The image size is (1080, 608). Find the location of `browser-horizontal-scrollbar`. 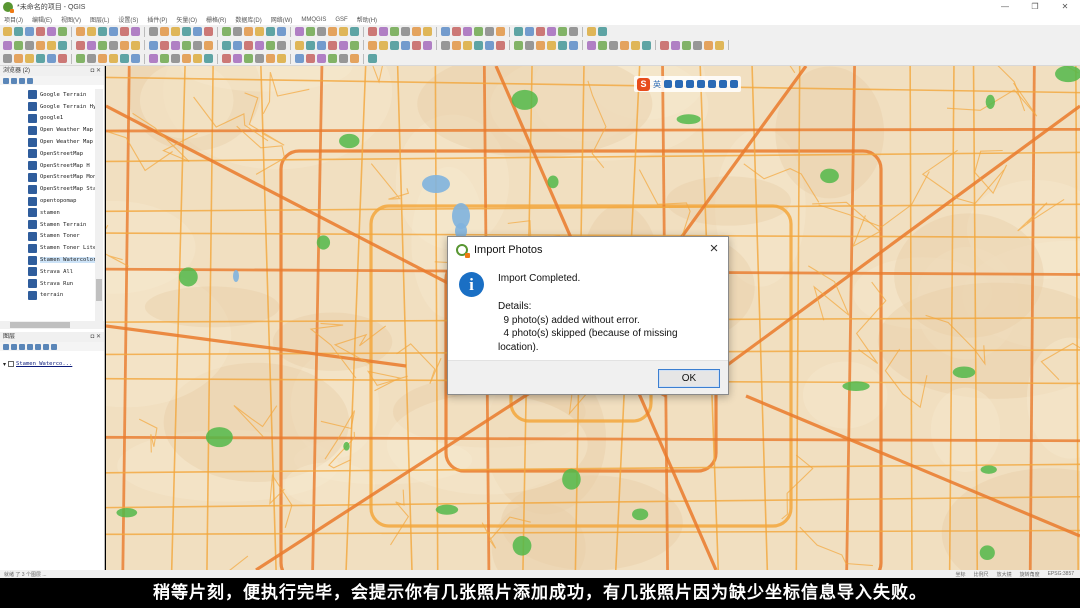

browser-horizontal-scrollbar is located at coordinates (52, 325).